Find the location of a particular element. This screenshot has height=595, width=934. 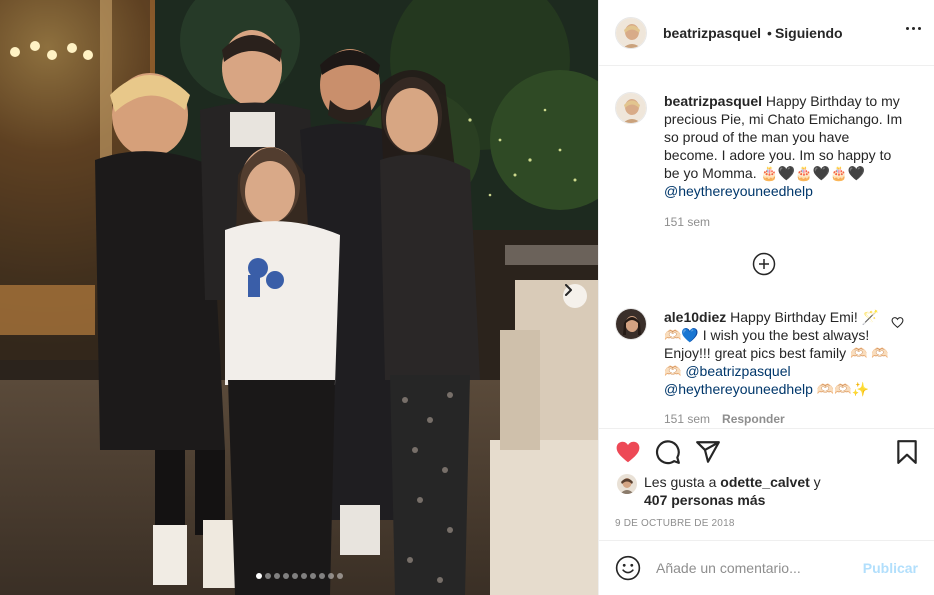

commenter-avatar is located at coordinates (631, 324).